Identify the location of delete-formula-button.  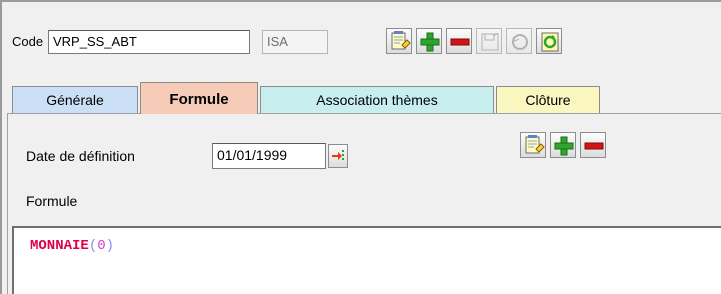
(593, 145).